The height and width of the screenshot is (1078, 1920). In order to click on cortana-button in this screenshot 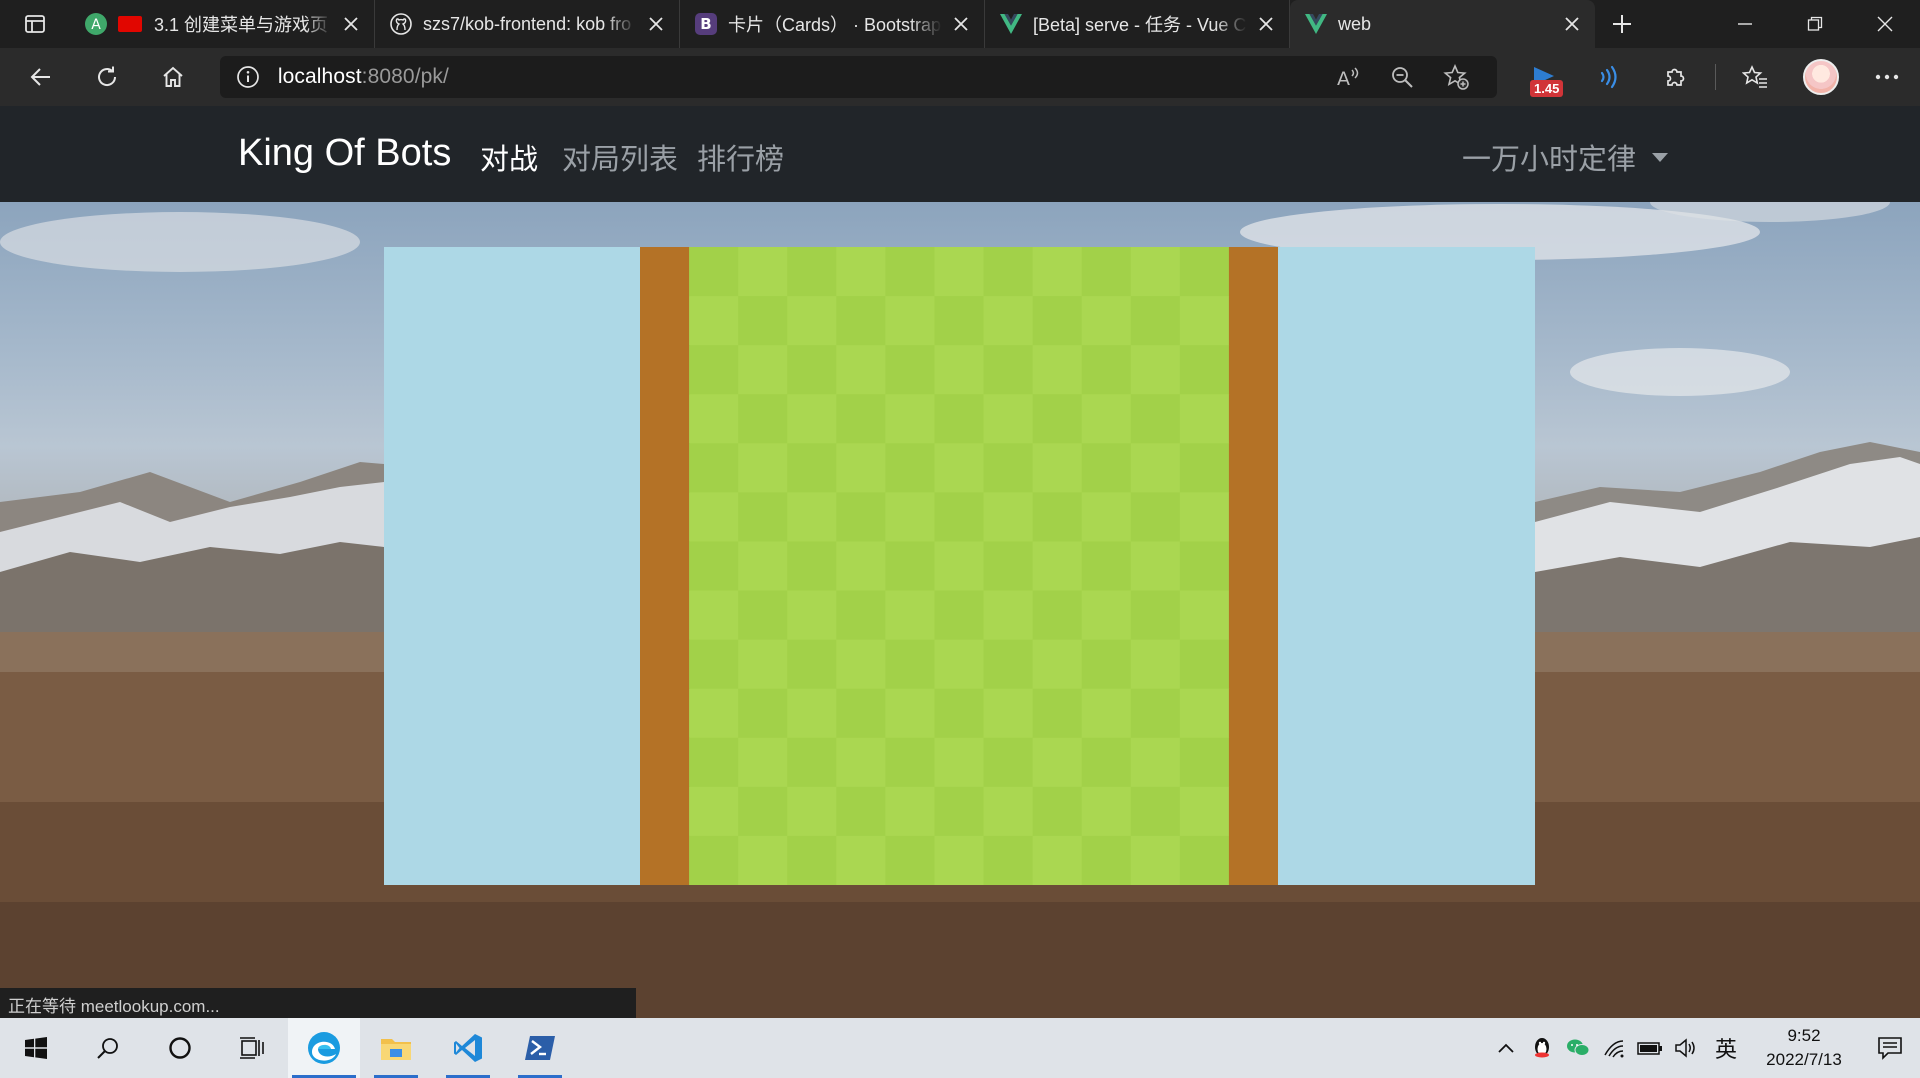, I will do `click(180, 1048)`.